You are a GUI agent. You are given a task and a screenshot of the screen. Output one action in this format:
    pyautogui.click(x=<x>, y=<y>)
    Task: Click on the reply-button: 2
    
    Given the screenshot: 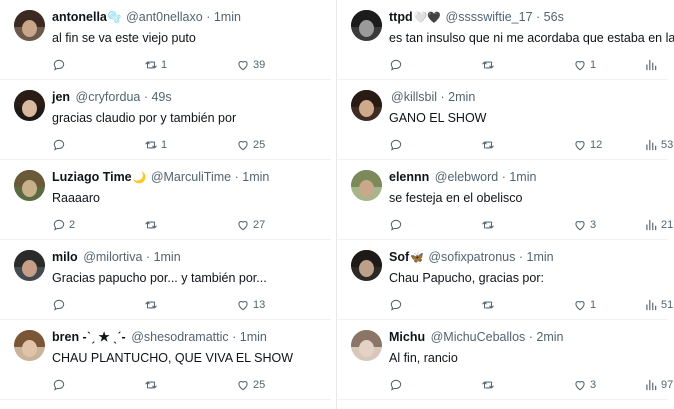 What is the action you would take?
    pyautogui.click(x=63, y=225)
    